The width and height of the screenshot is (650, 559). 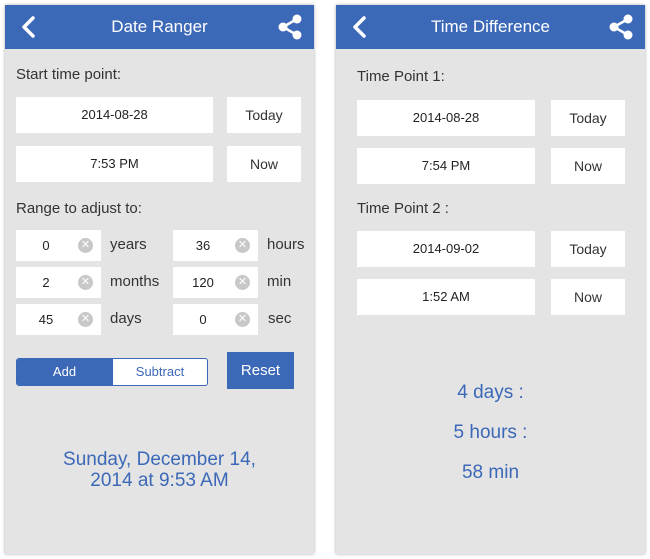 I want to click on result-date-line2: 2014 at 9:53 AM, so click(x=159, y=480).